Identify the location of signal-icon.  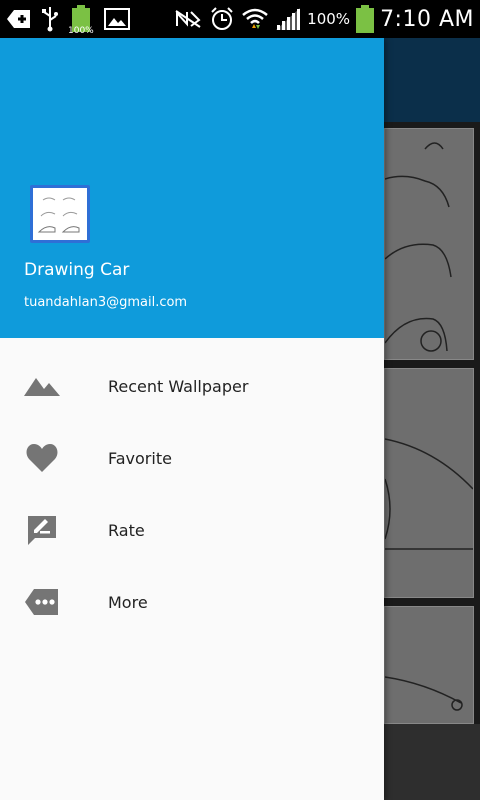
(288, 19).